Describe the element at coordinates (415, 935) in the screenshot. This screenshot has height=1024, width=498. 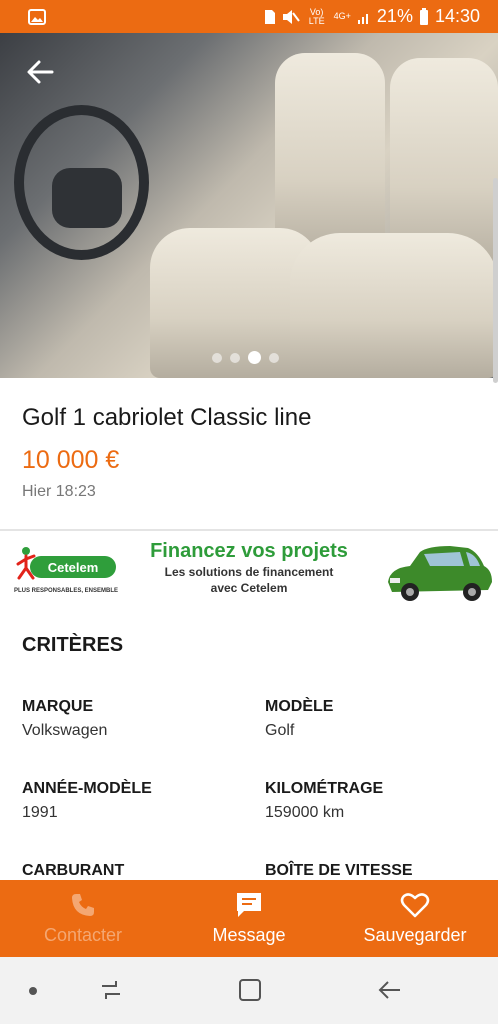
I see `save-label: Sauvegarder` at that location.